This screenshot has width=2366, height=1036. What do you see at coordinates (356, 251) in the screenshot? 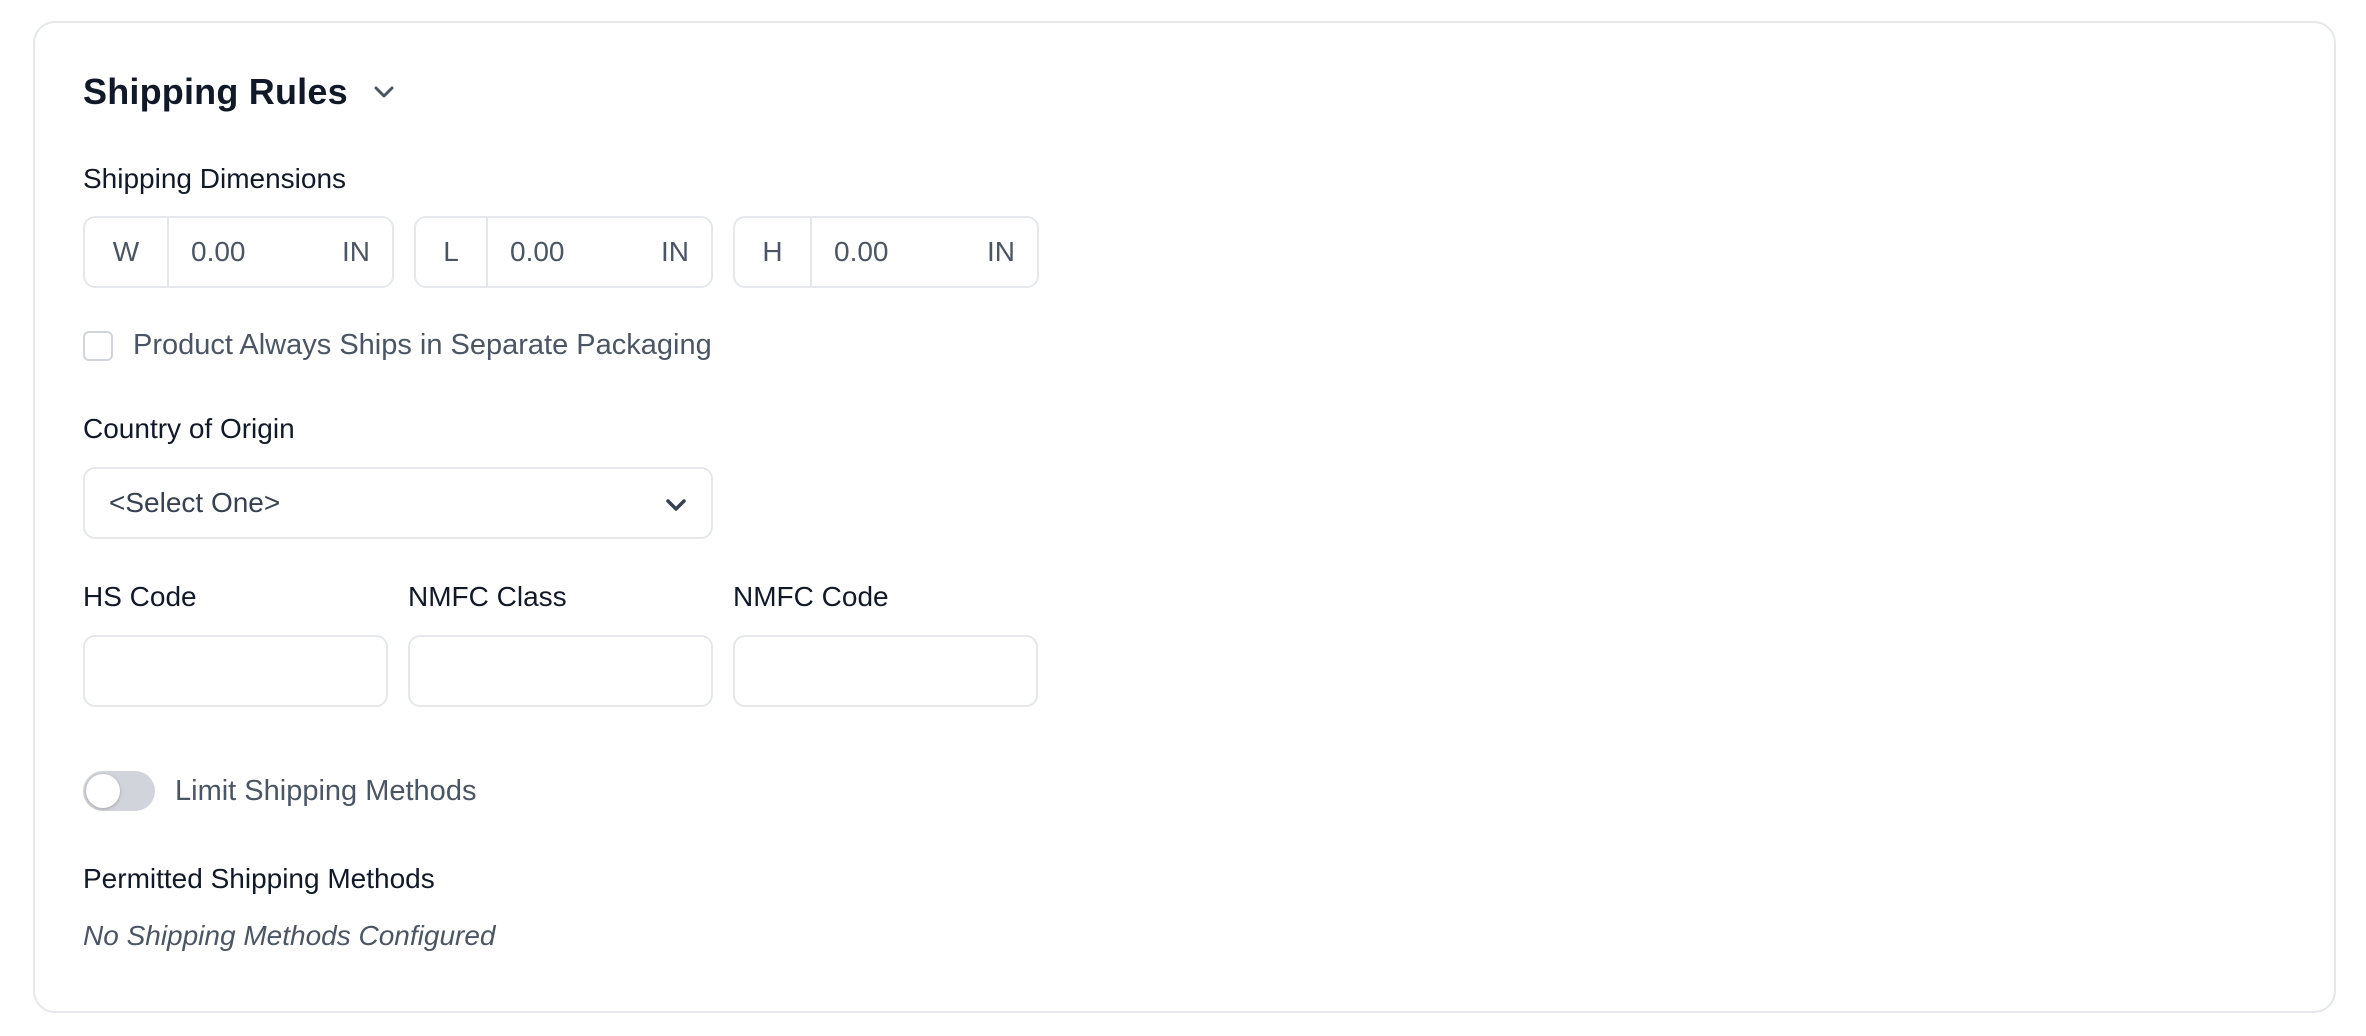
I see `width-unit: IN` at bounding box center [356, 251].